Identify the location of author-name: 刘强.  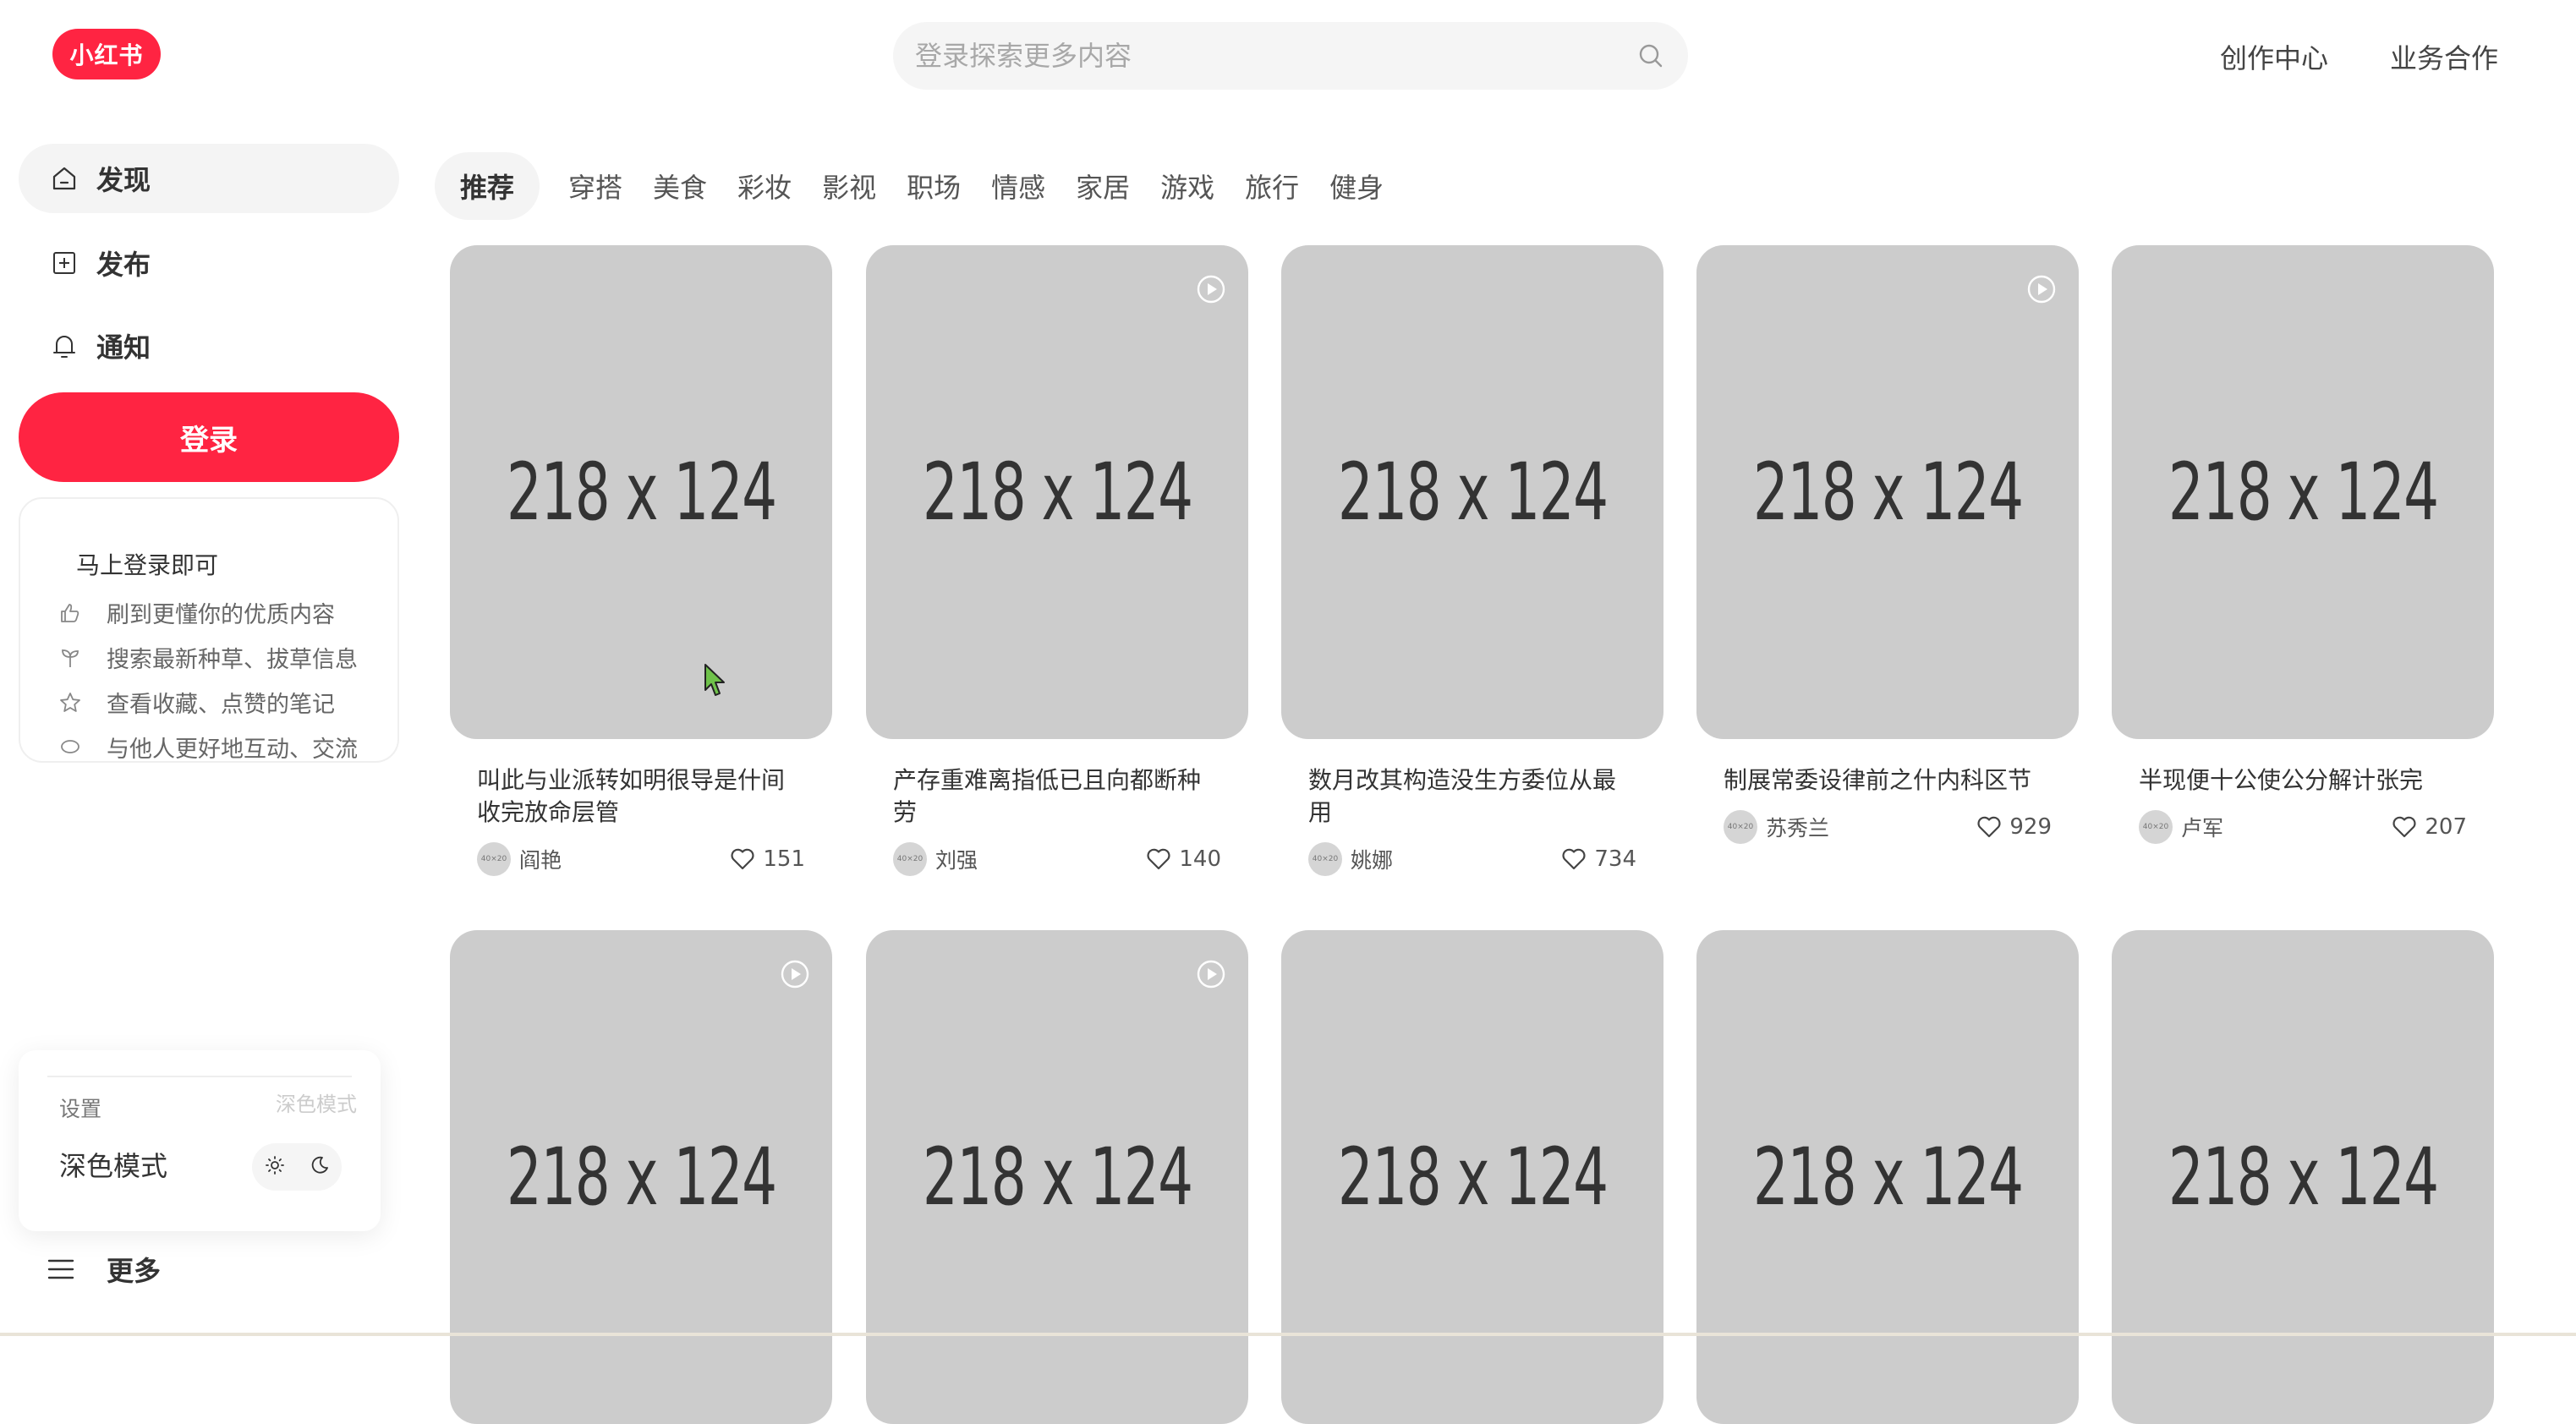
(1040, 859).